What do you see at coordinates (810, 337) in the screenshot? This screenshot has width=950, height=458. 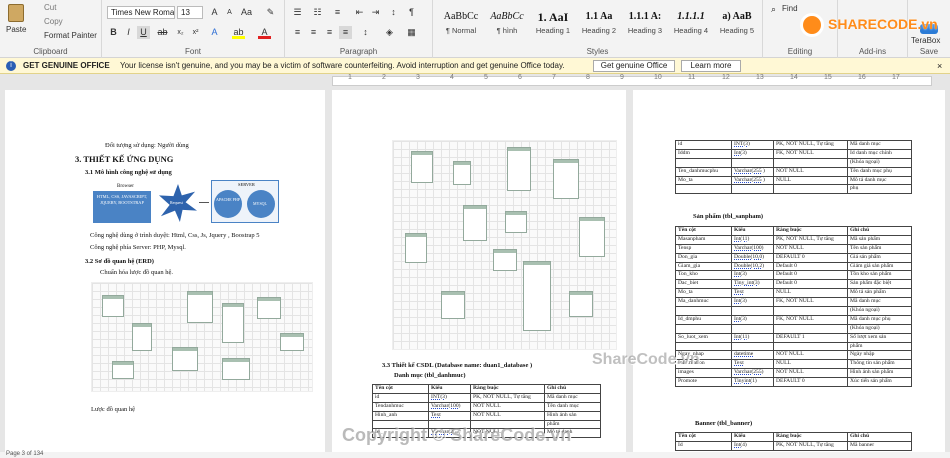 I see `table-cell: DEFAULT 1` at bounding box center [810, 337].